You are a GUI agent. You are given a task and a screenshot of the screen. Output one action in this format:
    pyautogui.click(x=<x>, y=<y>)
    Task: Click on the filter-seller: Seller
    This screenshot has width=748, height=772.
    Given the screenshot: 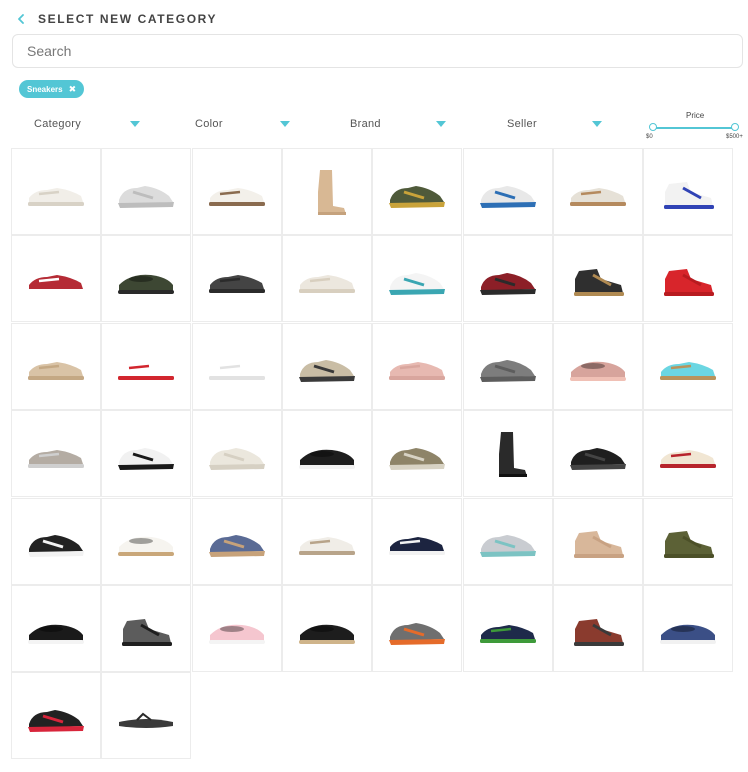 What is the action you would take?
    pyautogui.click(x=522, y=124)
    